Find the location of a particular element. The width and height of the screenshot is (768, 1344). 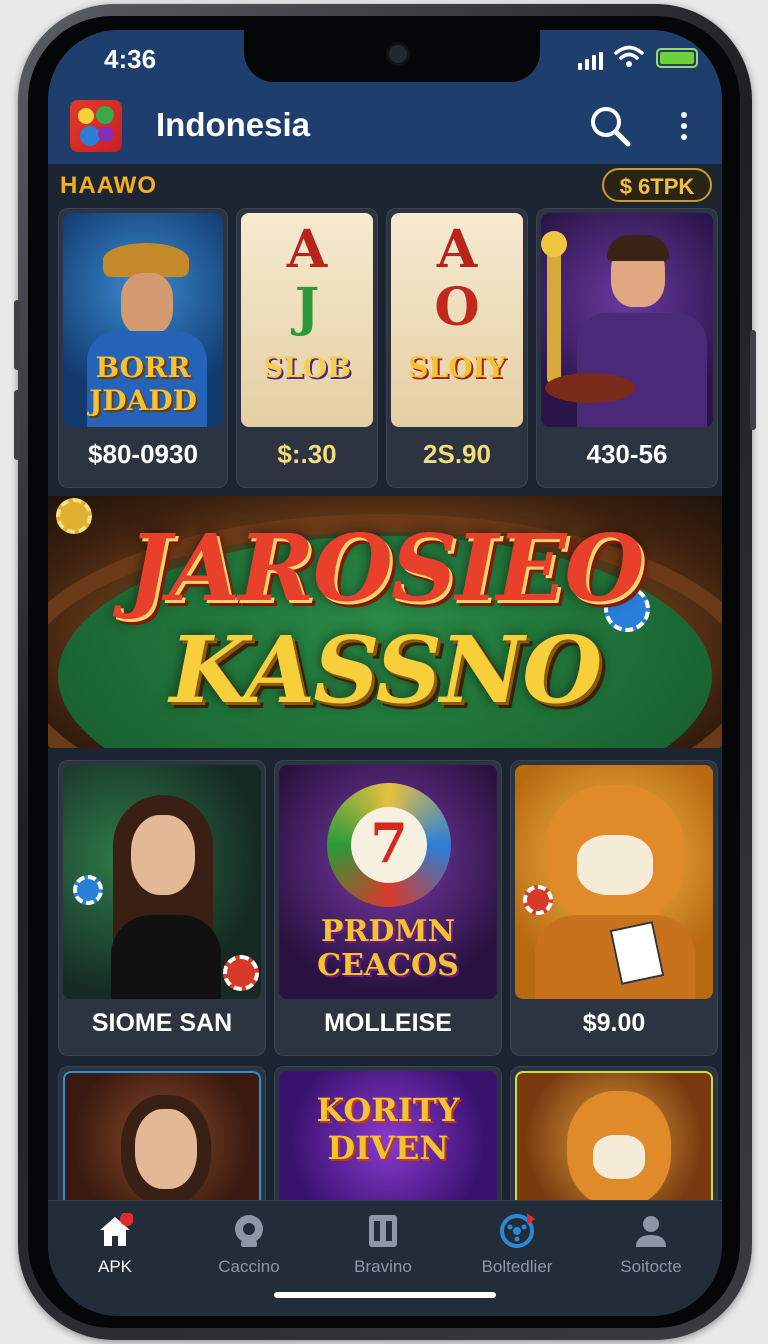

game-art: BORR JDADD is located at coordinates (143, 320).